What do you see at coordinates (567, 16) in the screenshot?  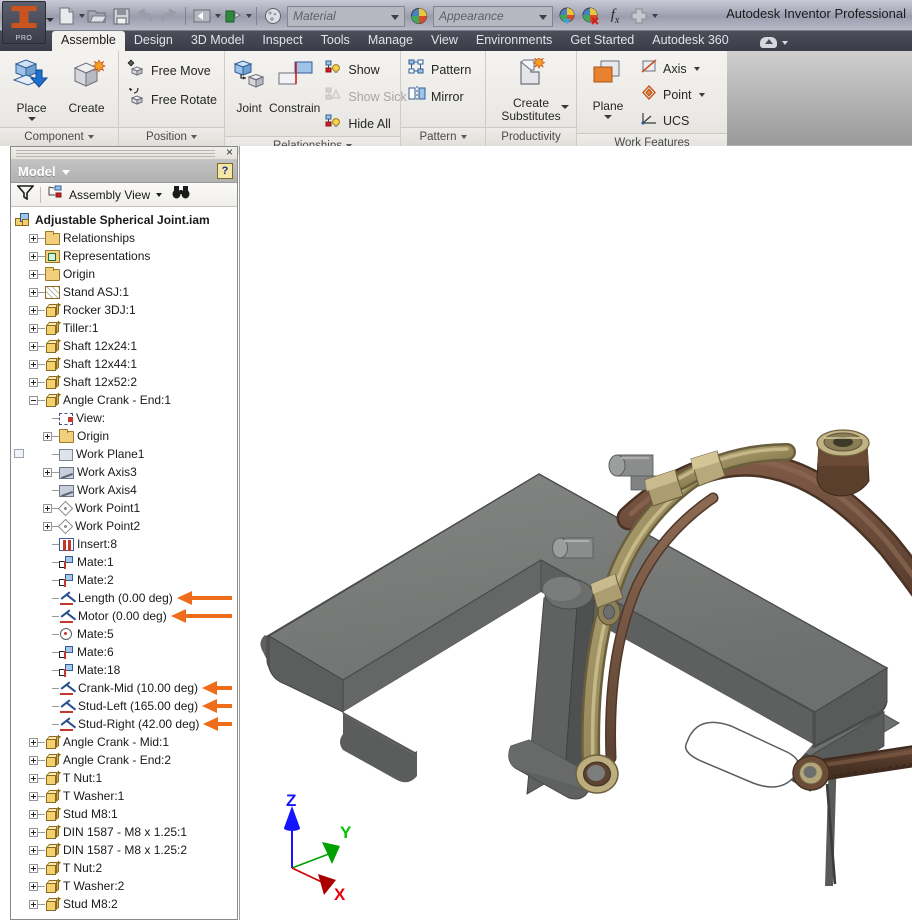 I see `adjust-appearance-button` at bounding box center [567, 16].